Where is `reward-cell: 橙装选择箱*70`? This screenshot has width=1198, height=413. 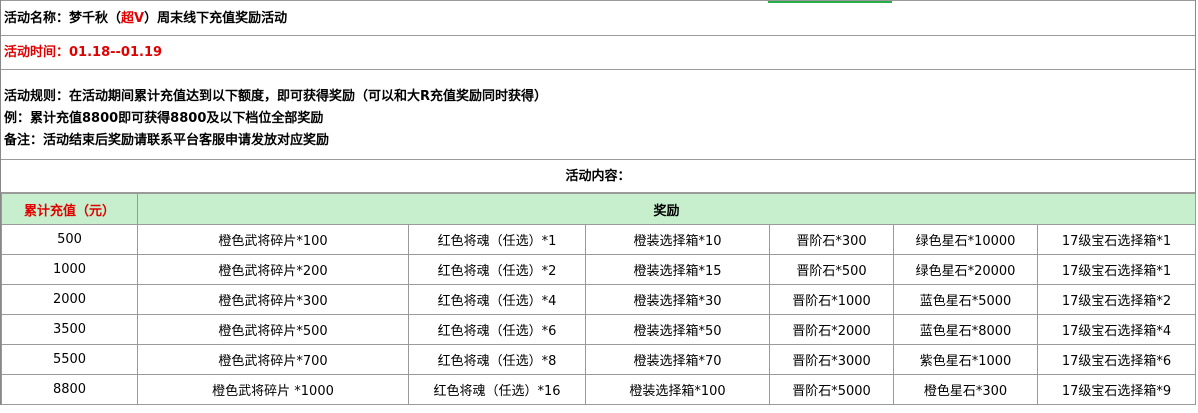 reward-cell: 橙装选择箱*70 is located at coordinates (677, 359).